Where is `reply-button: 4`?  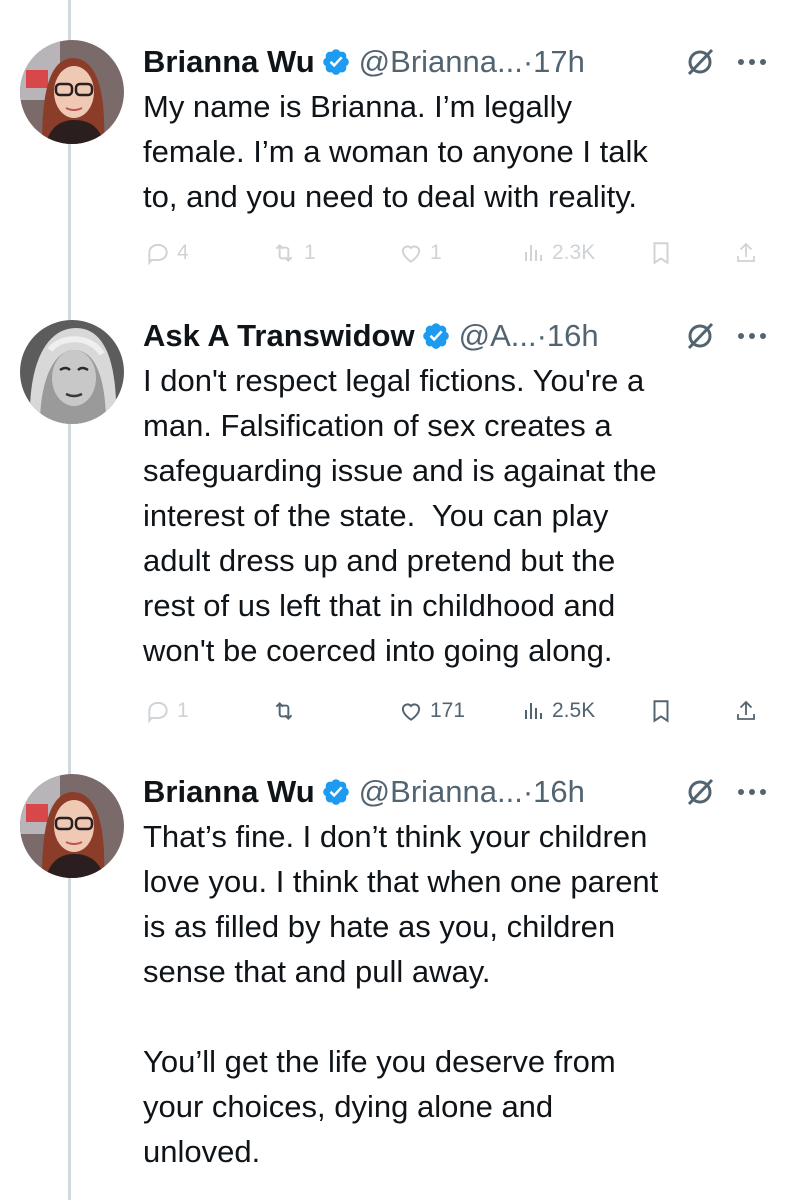 reply-button: 4 is located at coordinates (167, 253).